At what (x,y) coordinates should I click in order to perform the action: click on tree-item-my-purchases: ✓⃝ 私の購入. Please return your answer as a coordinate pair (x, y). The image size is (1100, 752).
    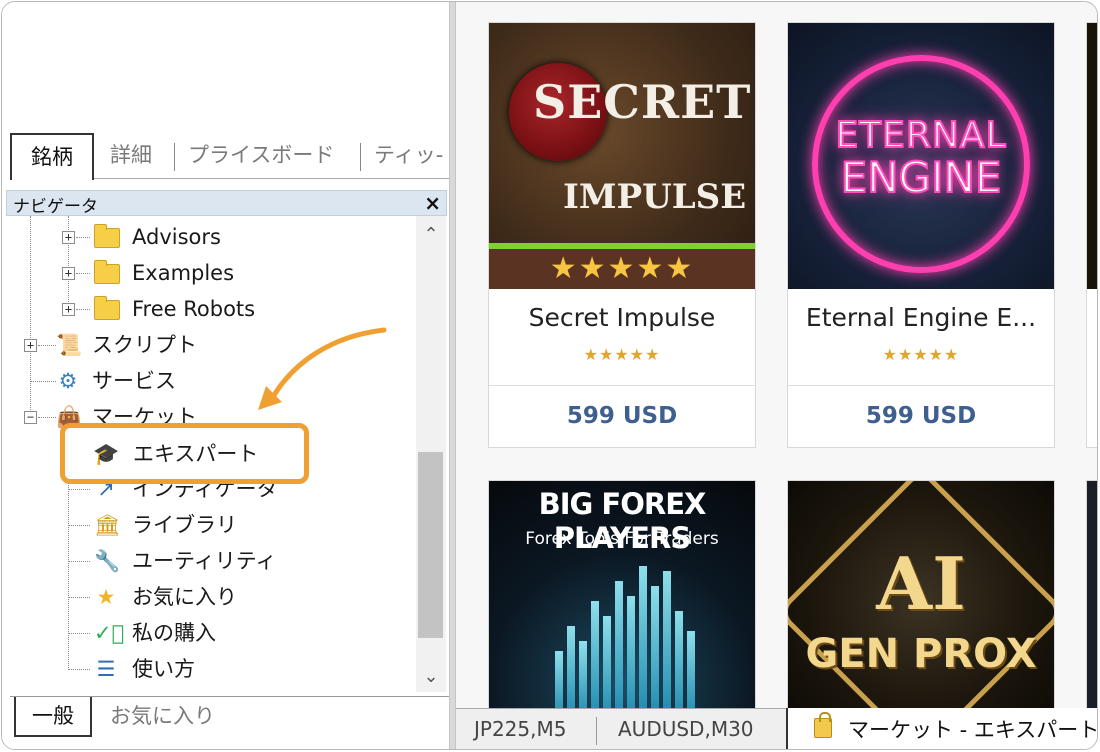
    Looking at the image, I should click on (206, 633).